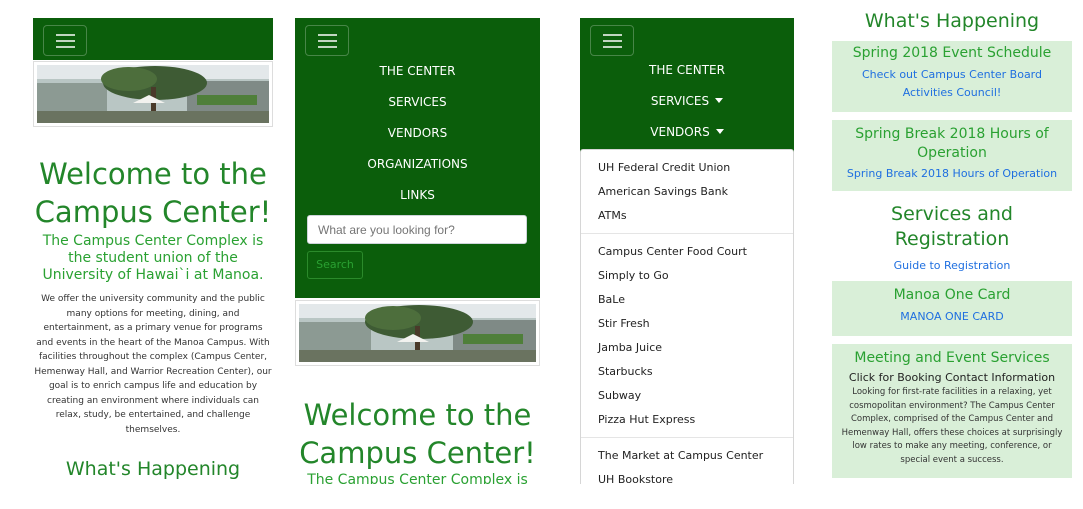  I want to click on search-input, so click(417, 229).